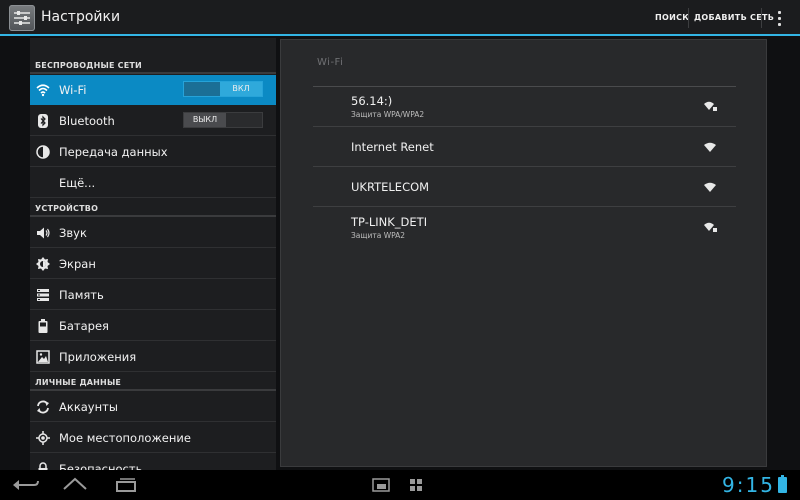  I want to click on action-bar: Настройки ПОИСК ДОБАВИТЬ СЕТЬ, so click(400, 18).